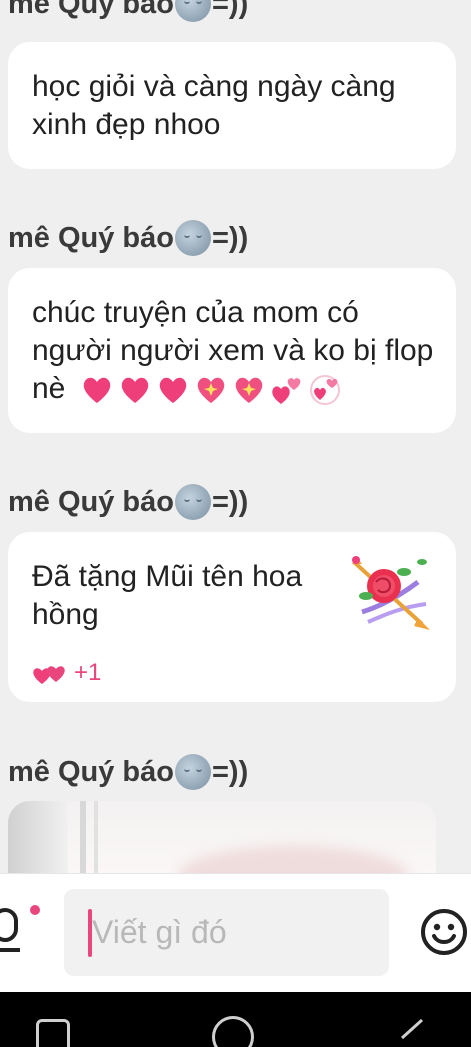 This screenshot has height=1047, width=471. Describe the element at coordinates (233, 1031) in the screenshot. I see `home-icon` at that location.